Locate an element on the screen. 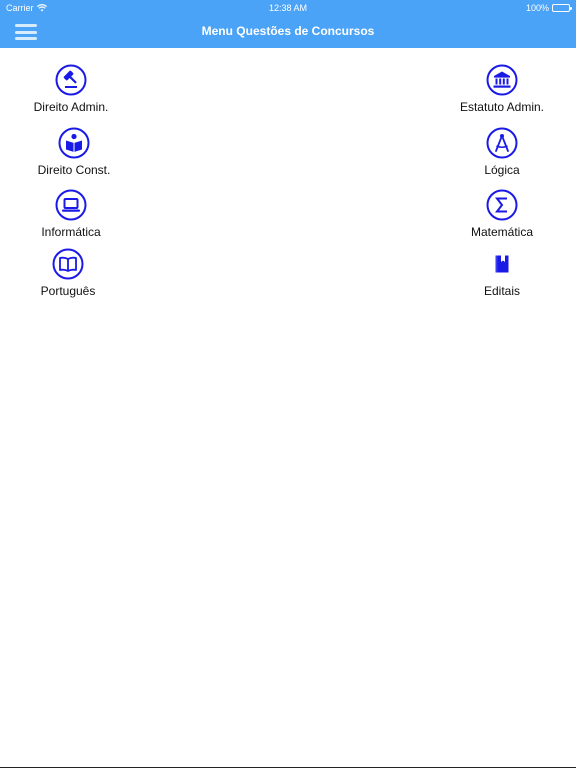  book-open-icon is located at coordinates (68, 264).